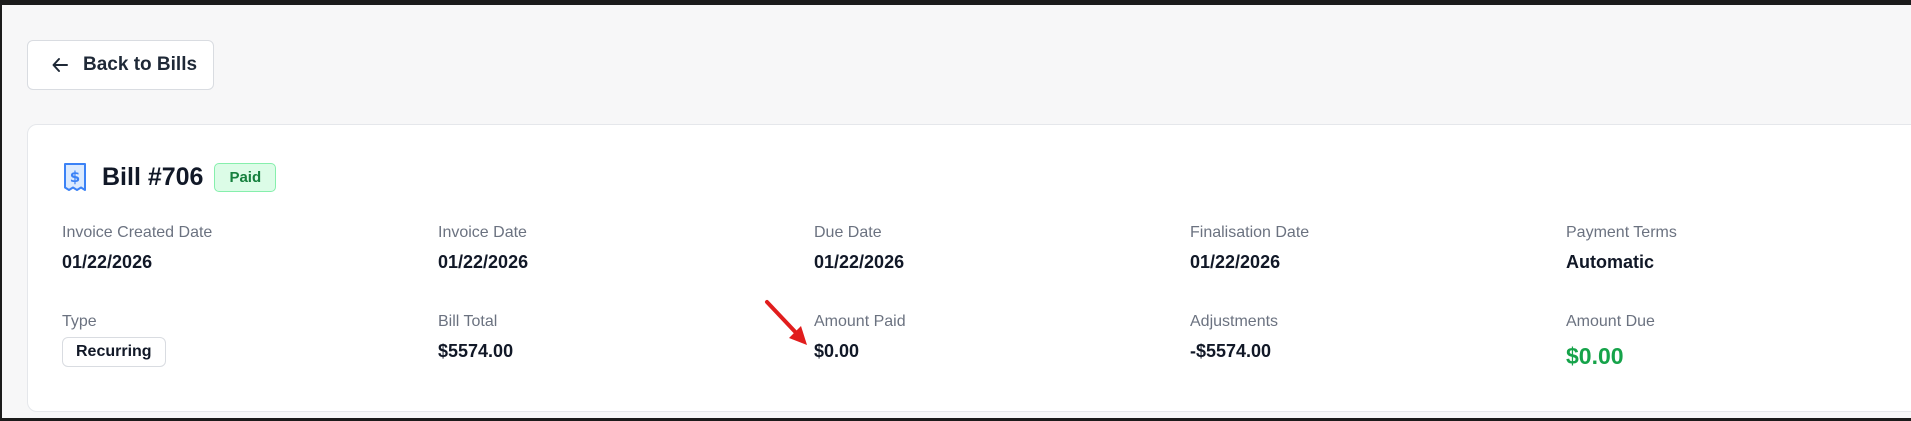 The height and width of the screenshot is (421, 1911). I want to click on field-label: Bill Total, so click(468, 321).